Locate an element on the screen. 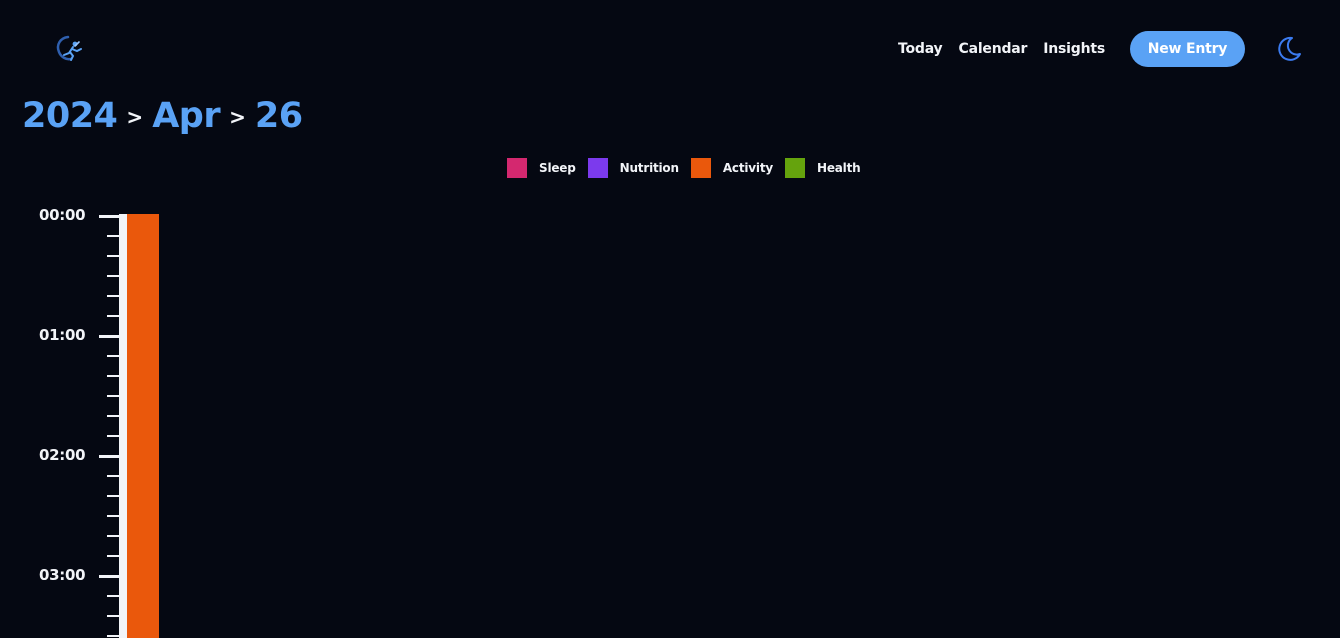 The width and height of the screenshot is (1340, 638). moon-icon is located at coordinates (1289, 49).